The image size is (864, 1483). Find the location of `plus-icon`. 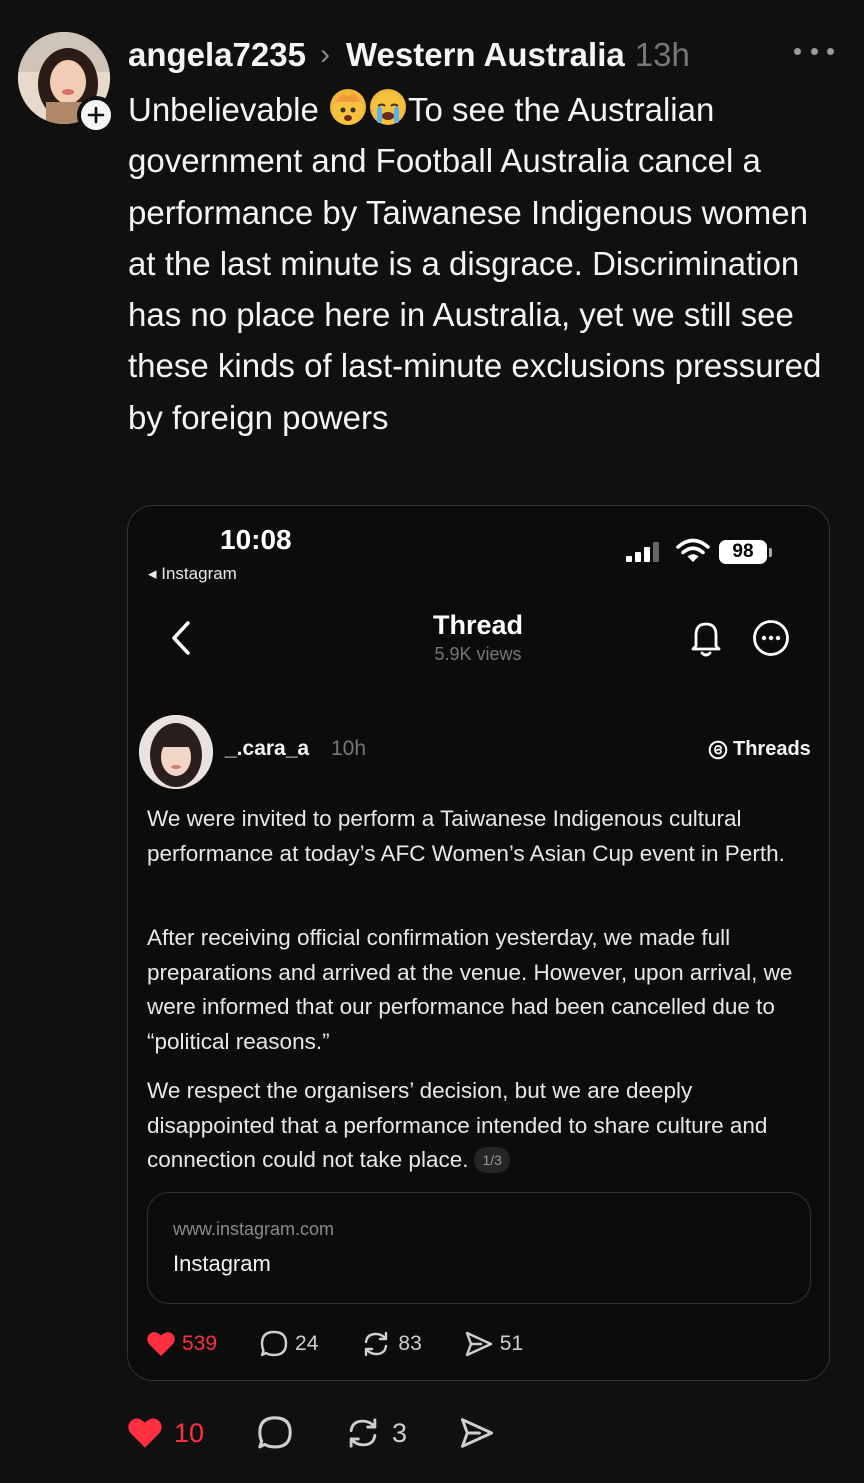

plus-icon is located at coordinates (96, 115).